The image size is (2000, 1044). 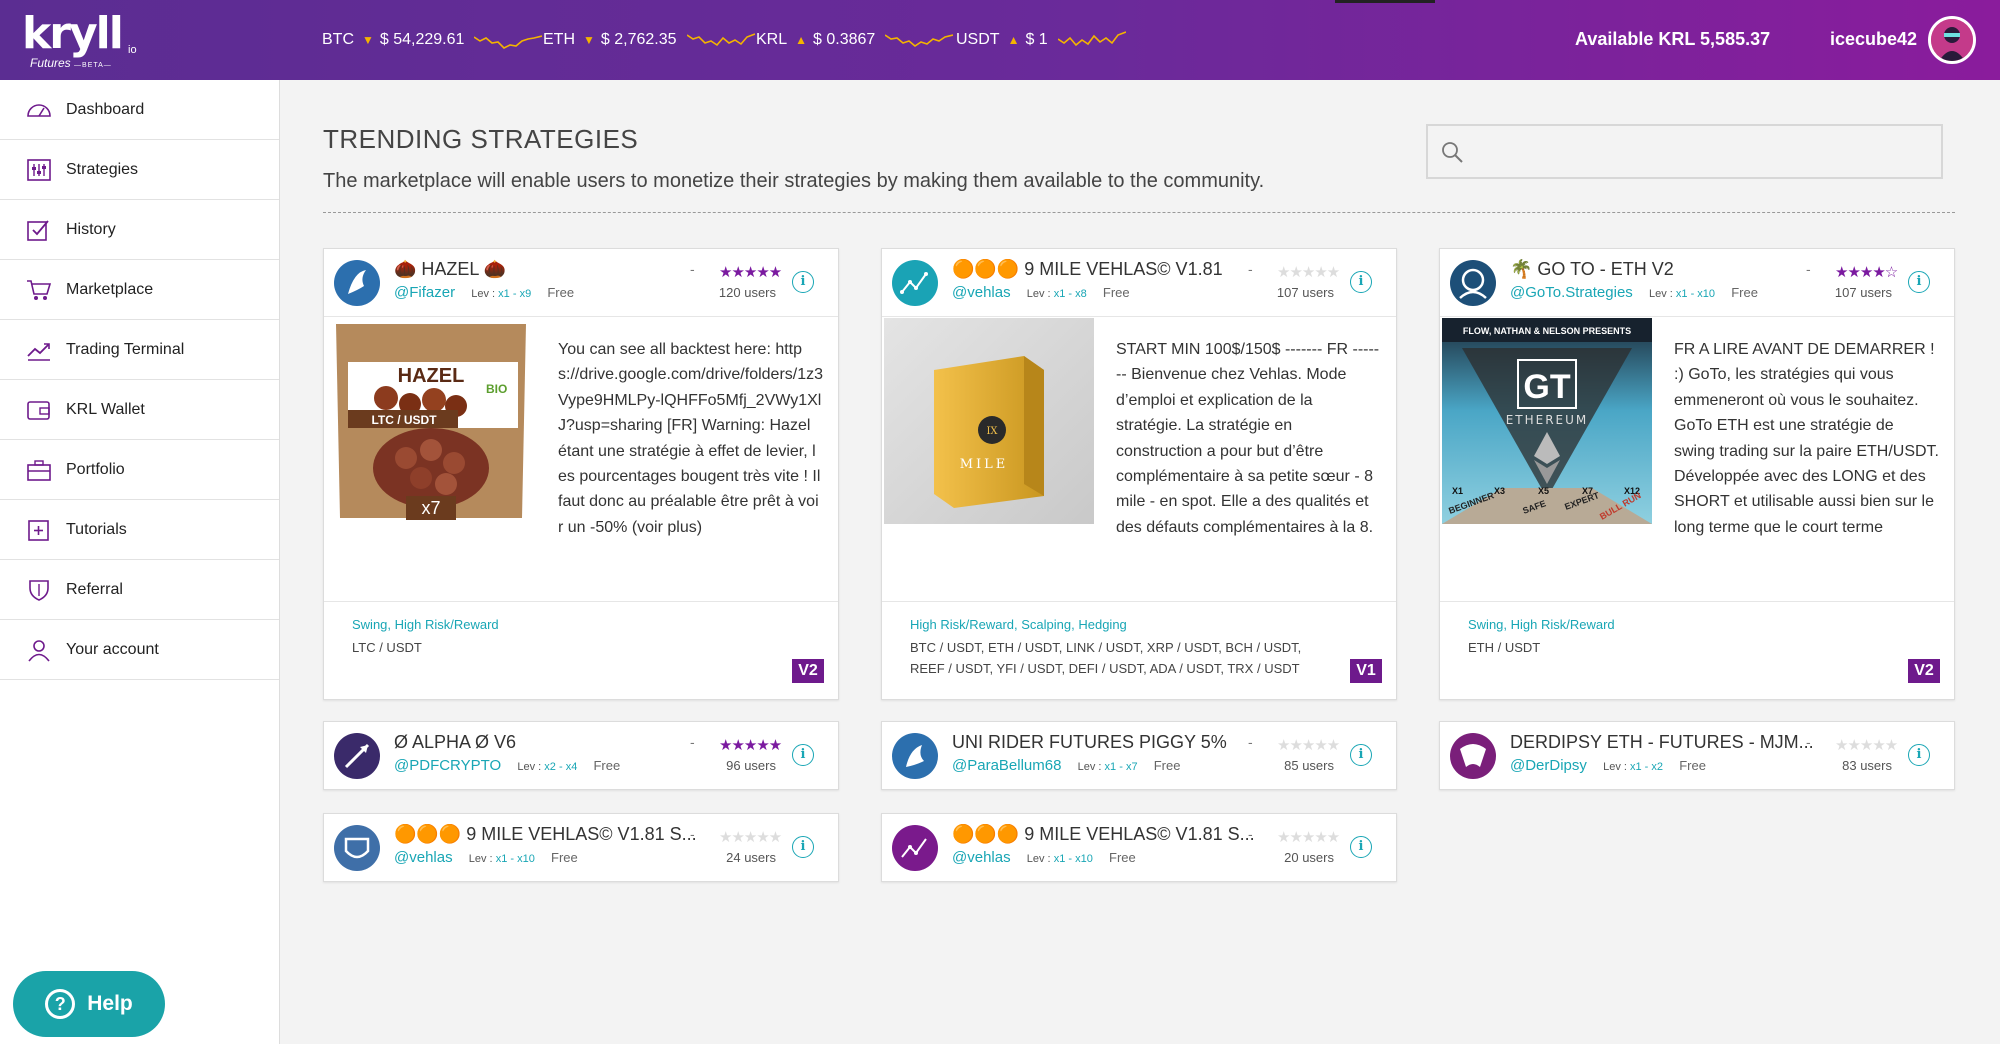 I want to click on user-count: 107 users, so click(x=1863, y=292).